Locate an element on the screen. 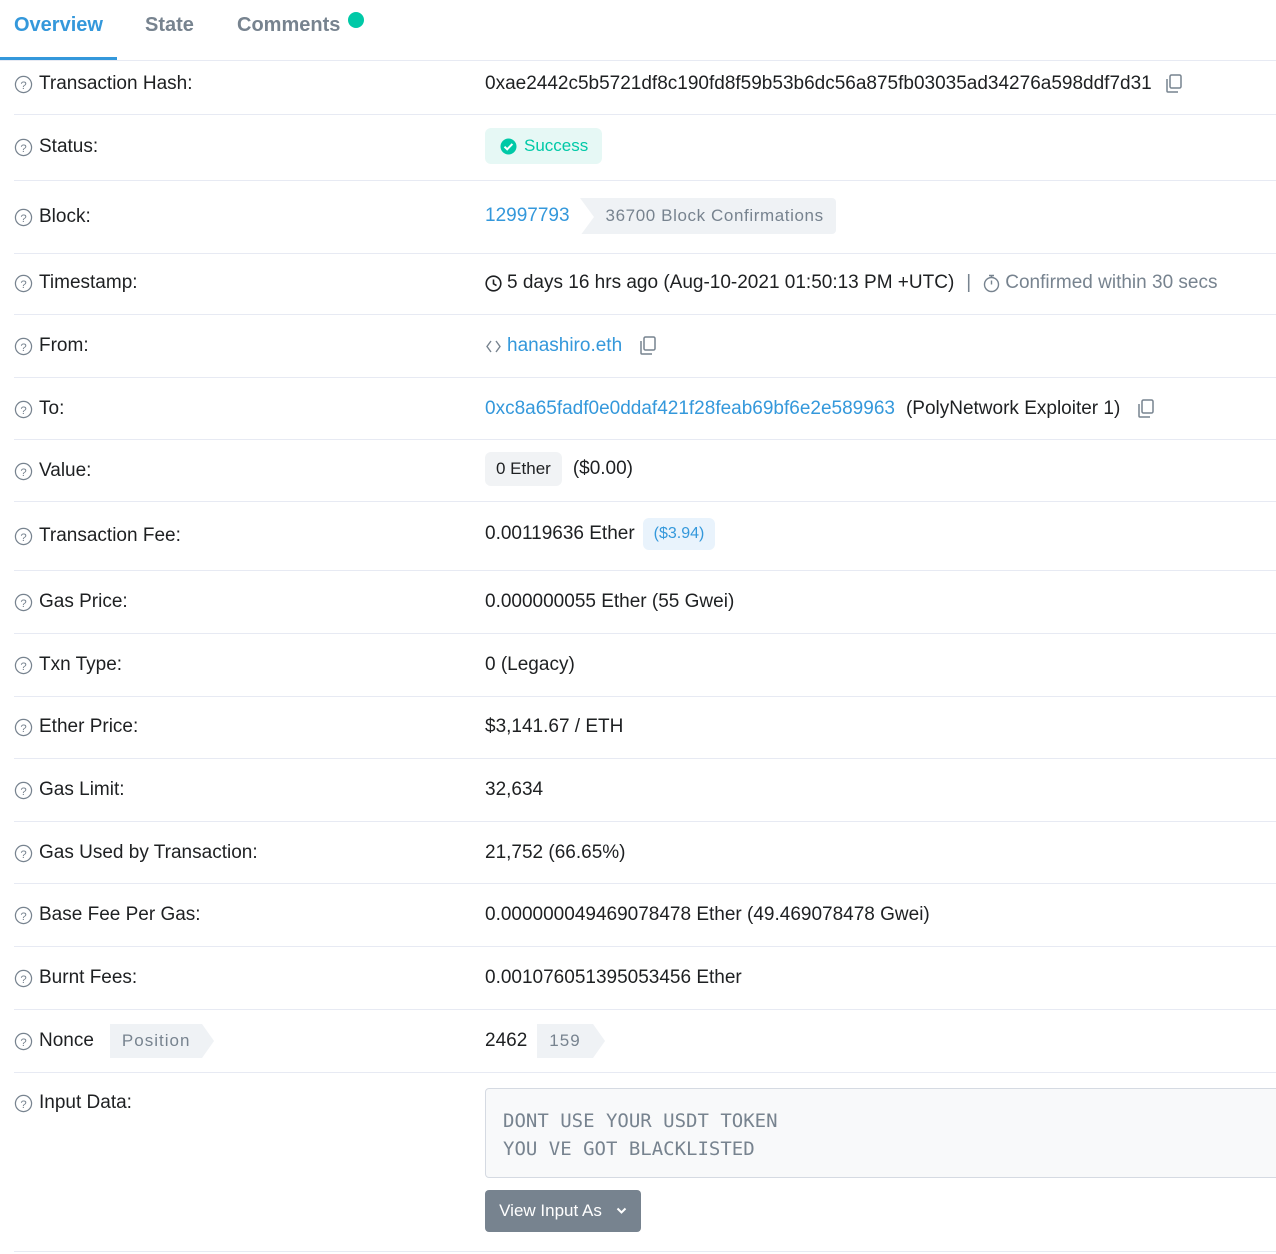  check-circle-icon is located at coordinates (508, 146).